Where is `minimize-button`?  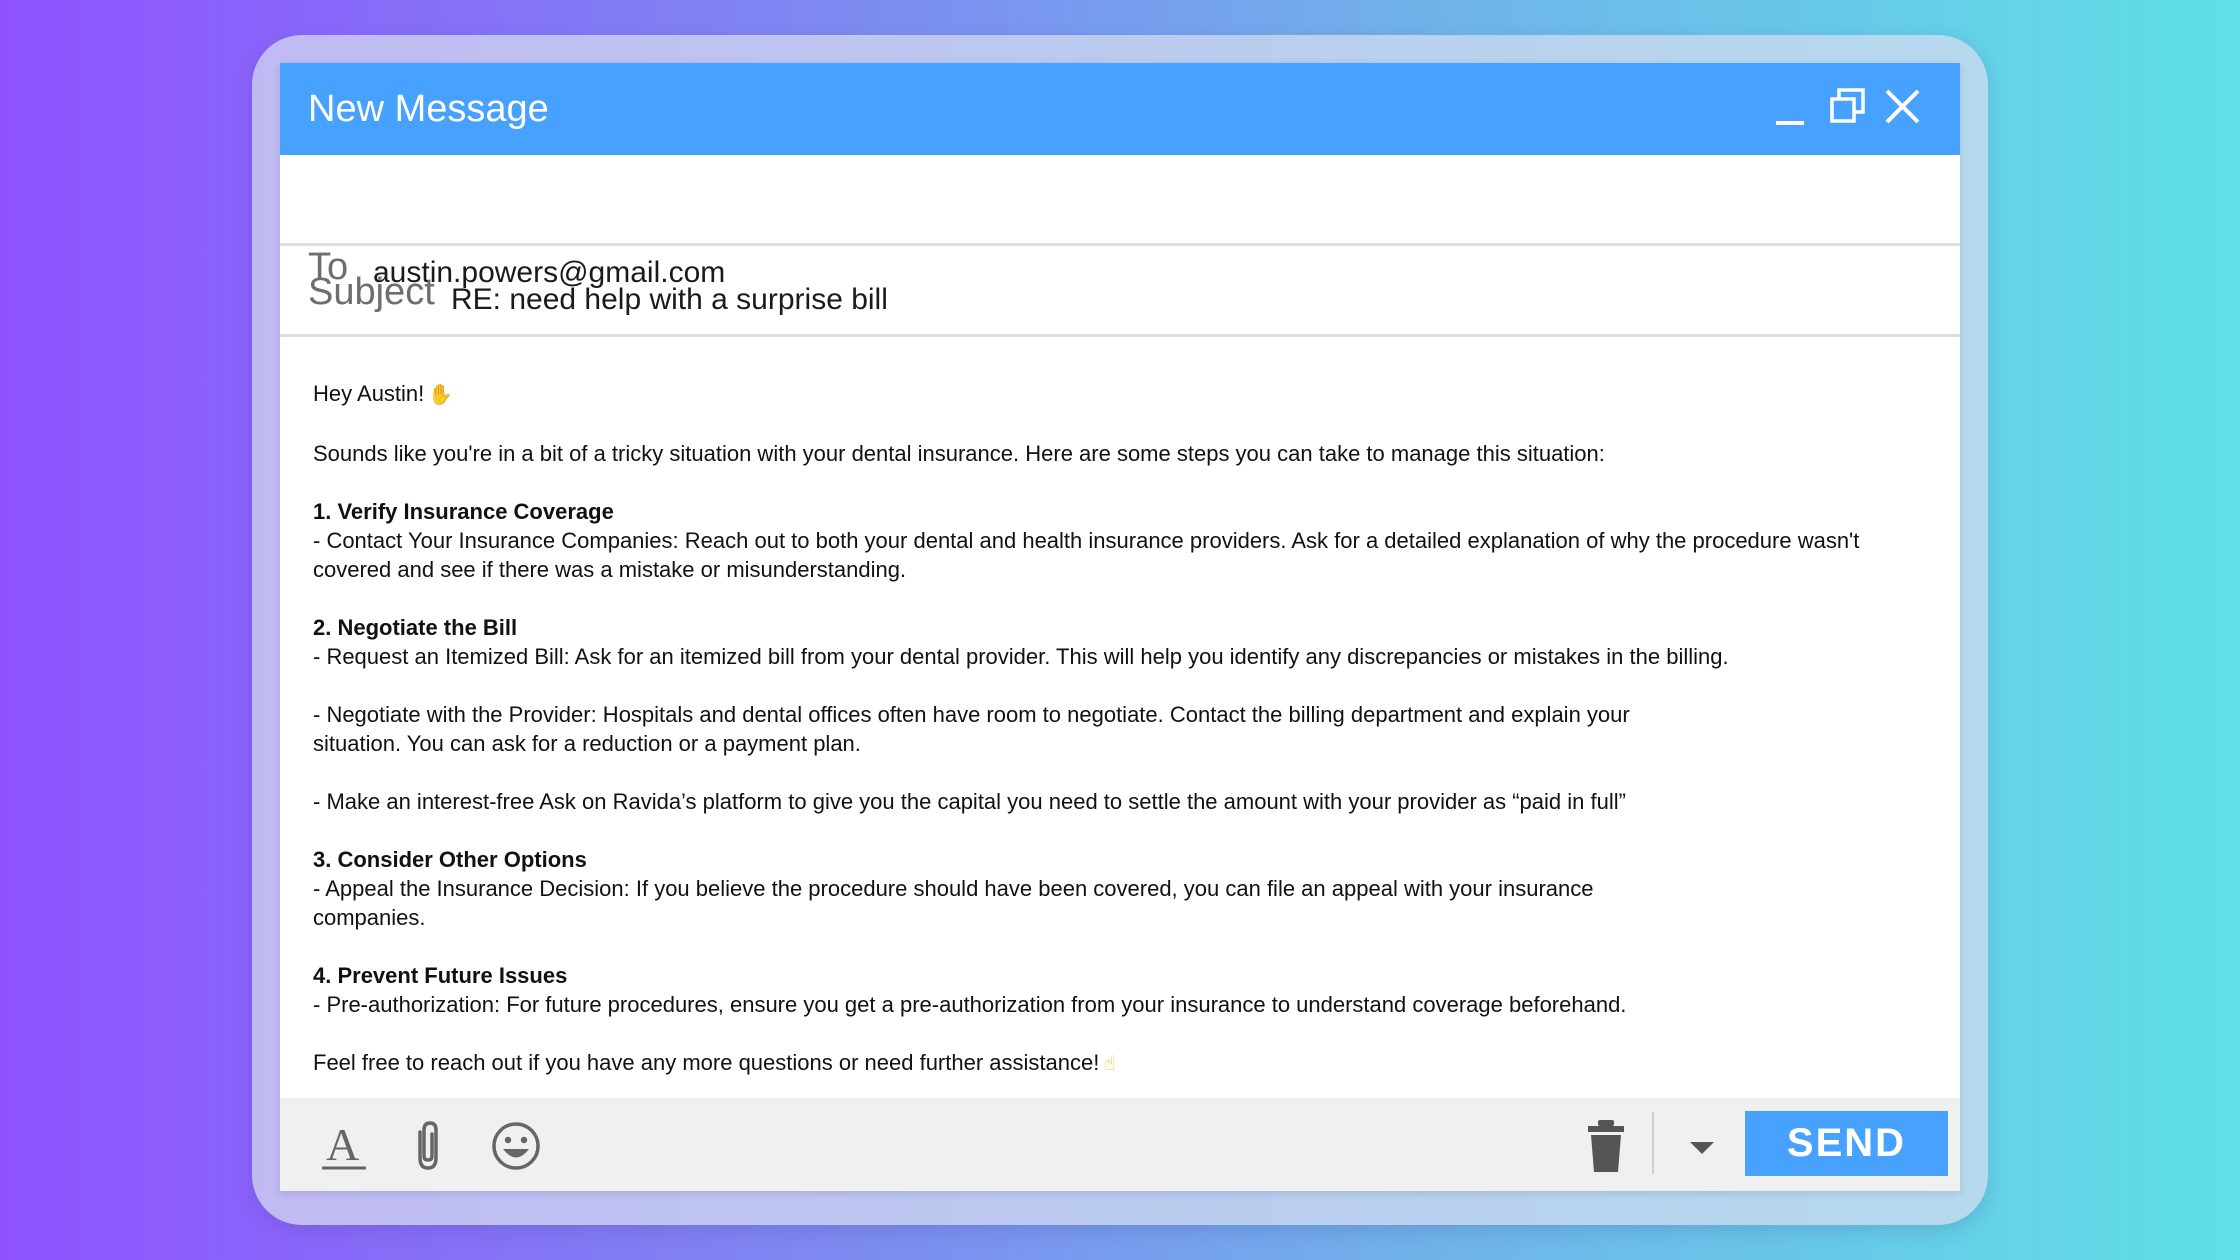
minimize-button is located at coordinates (1792, 107).